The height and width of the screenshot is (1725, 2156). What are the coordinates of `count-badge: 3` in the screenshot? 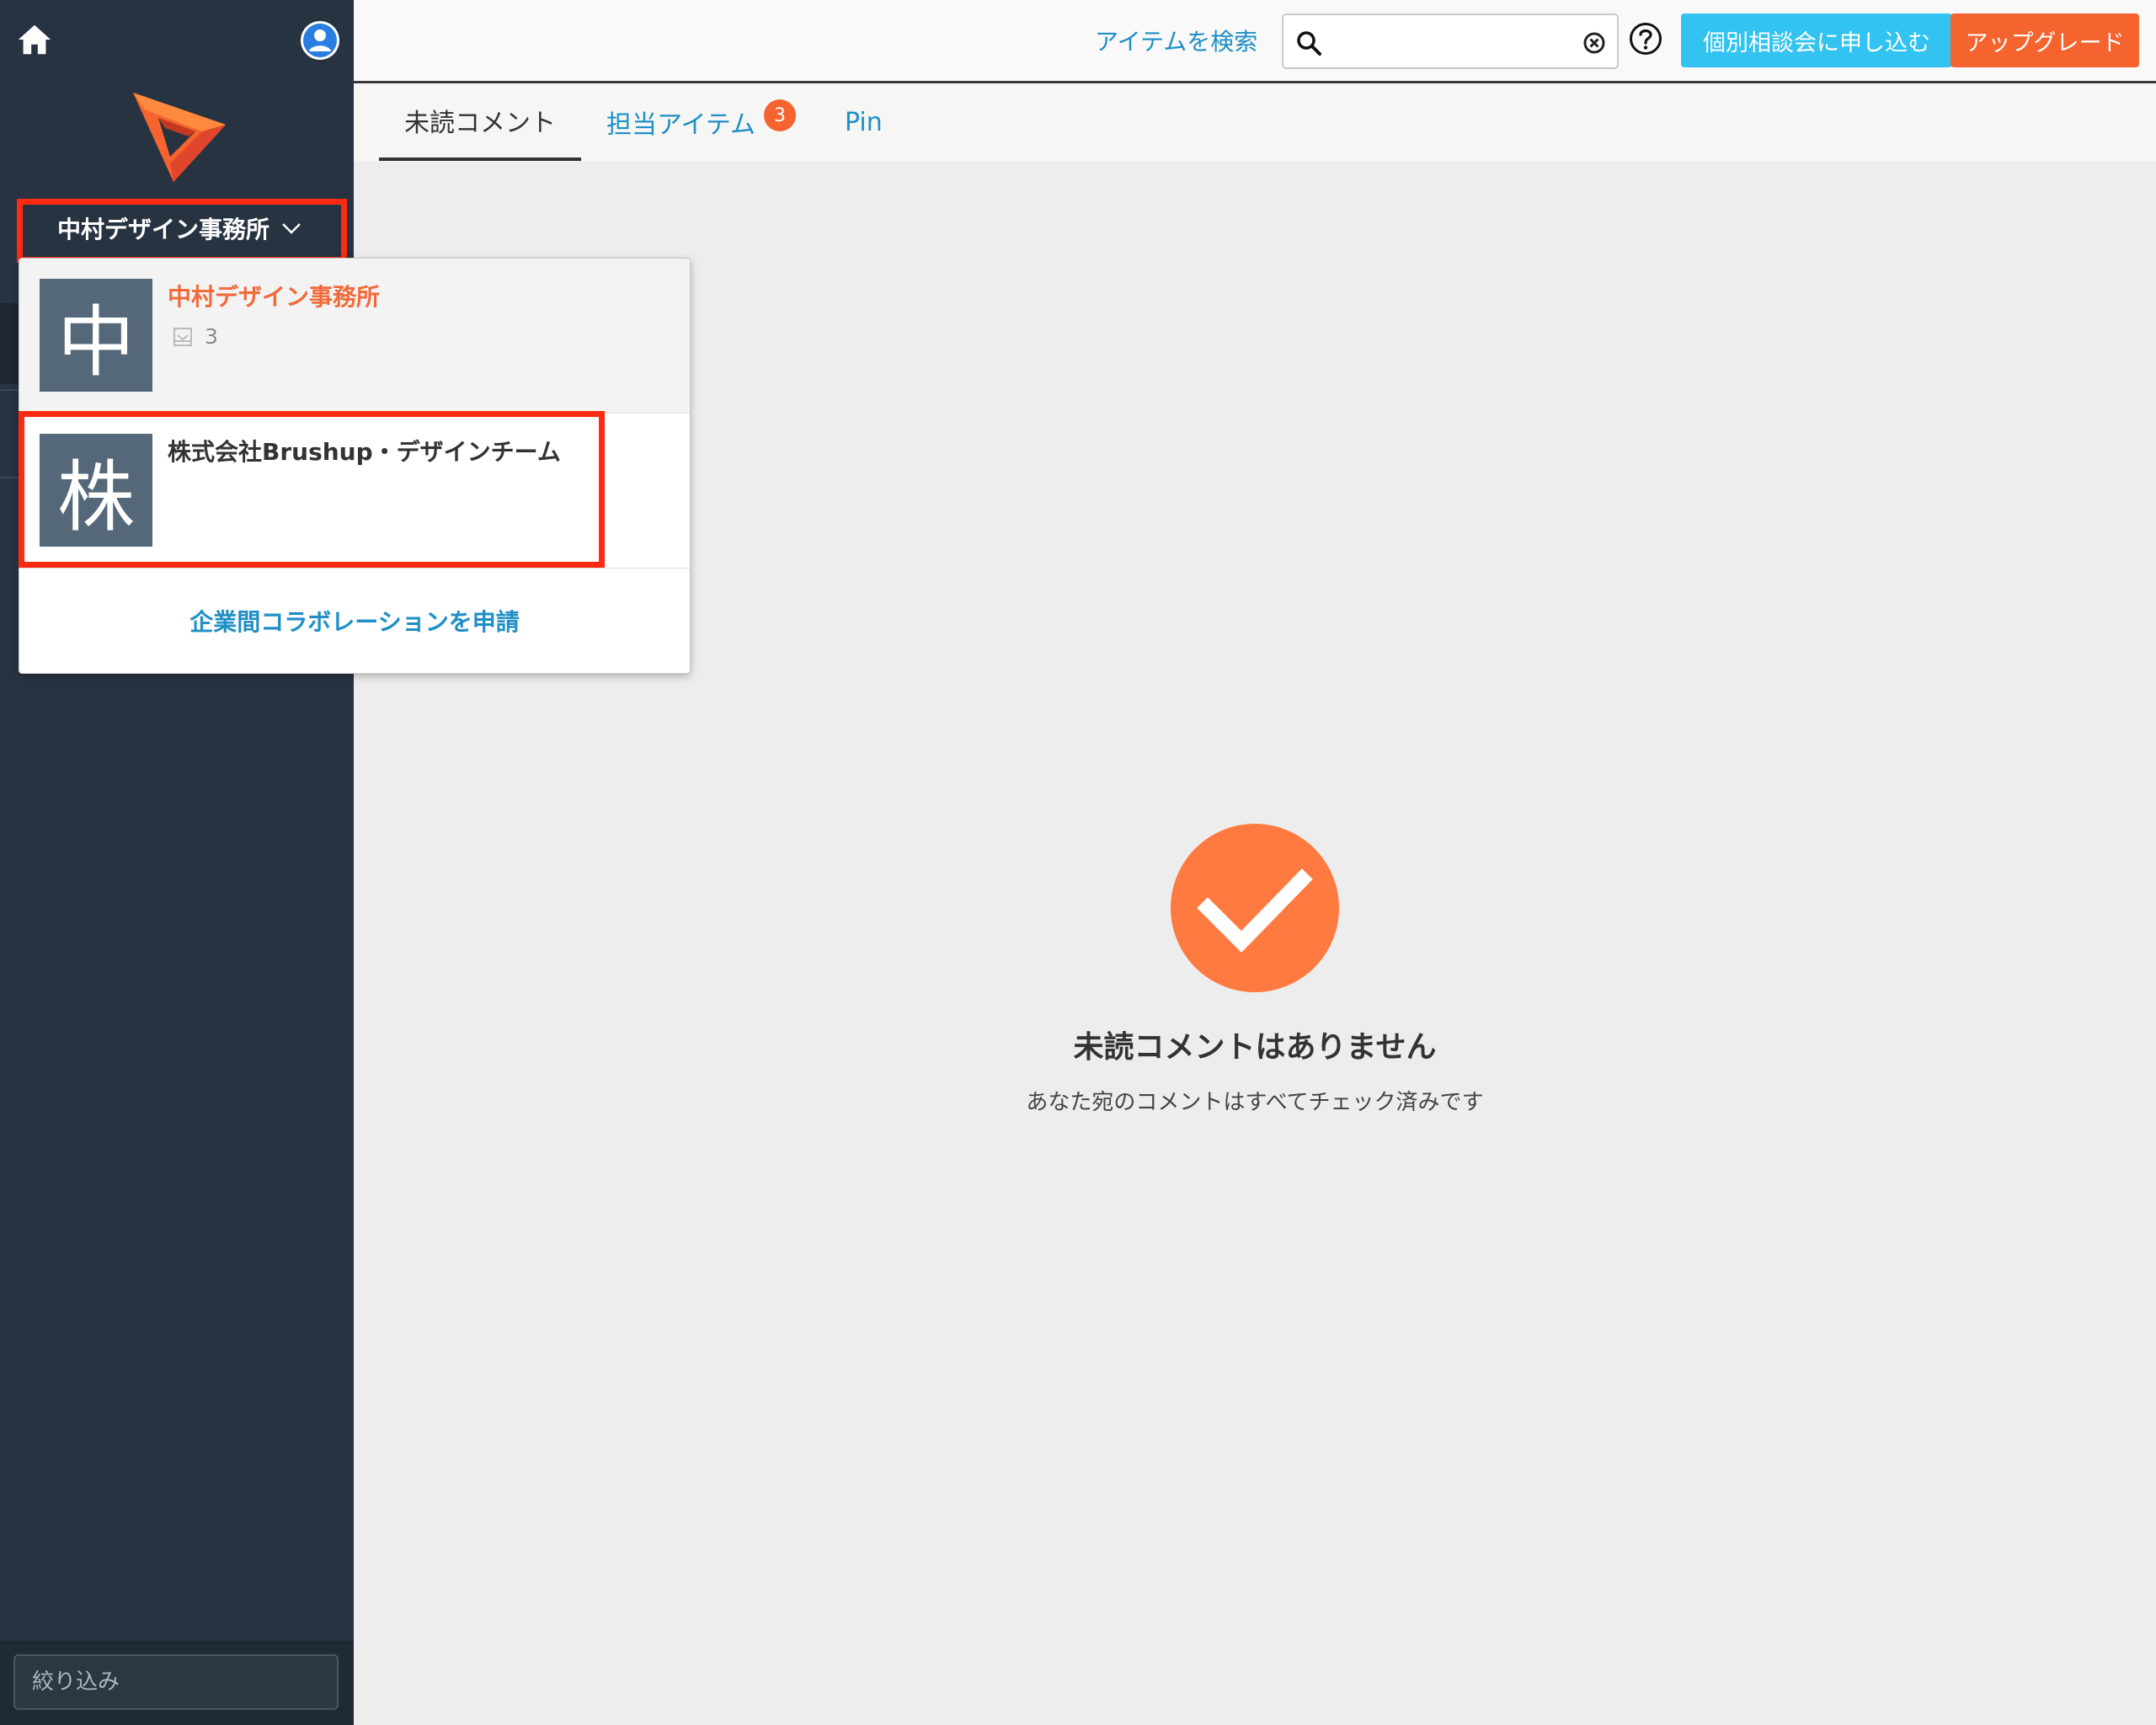 It's located at (780, 115).